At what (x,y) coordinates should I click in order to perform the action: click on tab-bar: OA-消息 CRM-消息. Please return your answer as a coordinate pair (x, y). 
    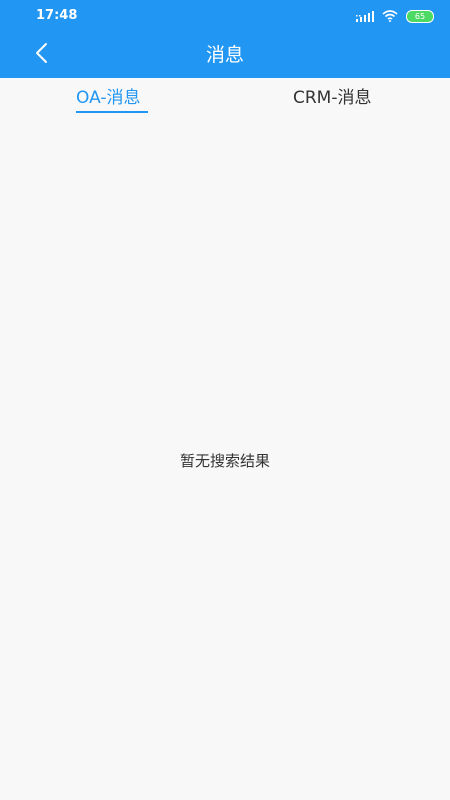
    Looking at the image, I should click on (225, 100).